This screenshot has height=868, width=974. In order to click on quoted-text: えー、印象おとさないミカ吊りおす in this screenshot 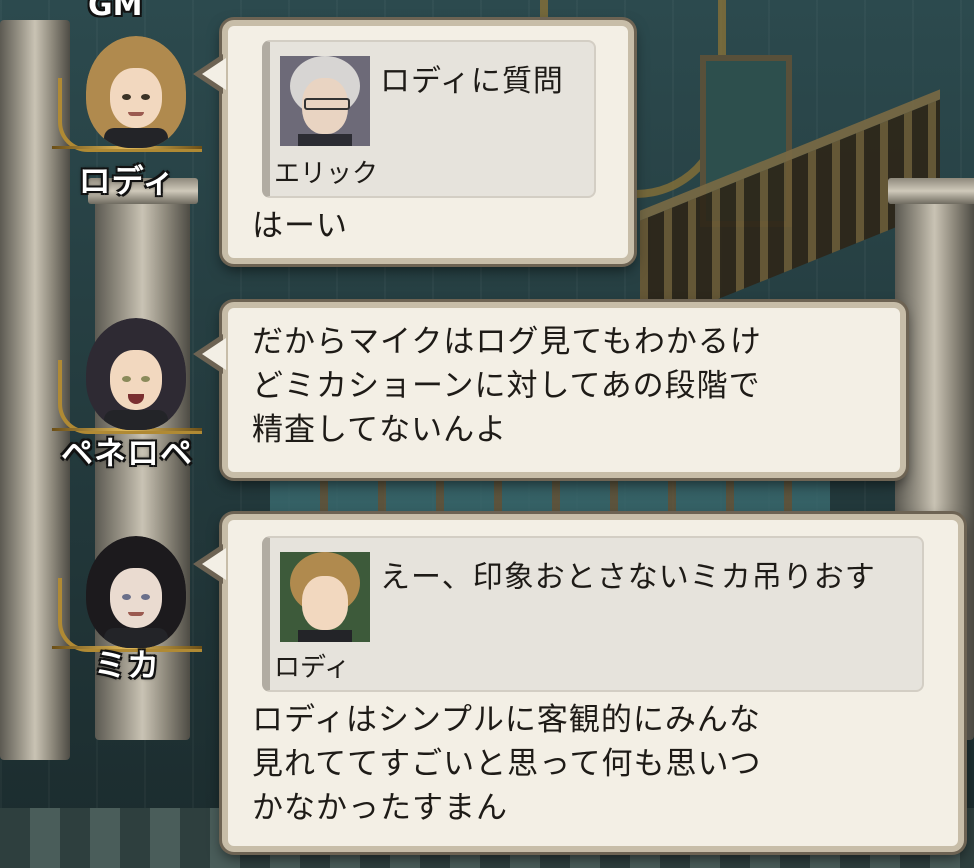, I will do `click(628, 577)`.